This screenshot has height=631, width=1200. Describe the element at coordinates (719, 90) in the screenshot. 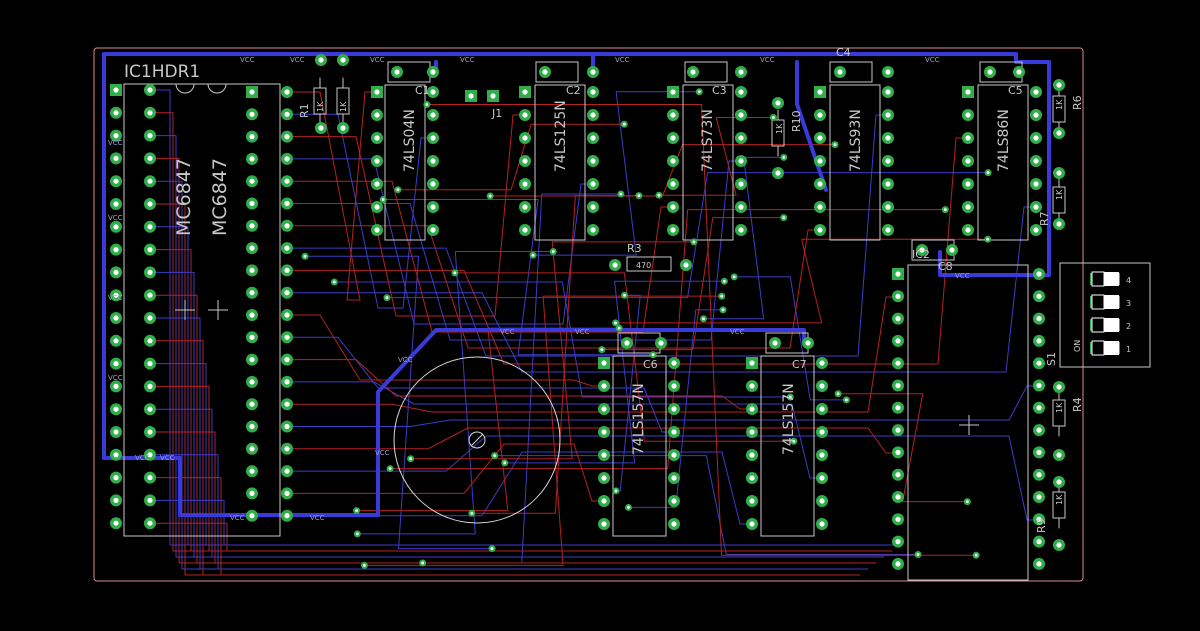

I see `ref-c3: C3` at that location.